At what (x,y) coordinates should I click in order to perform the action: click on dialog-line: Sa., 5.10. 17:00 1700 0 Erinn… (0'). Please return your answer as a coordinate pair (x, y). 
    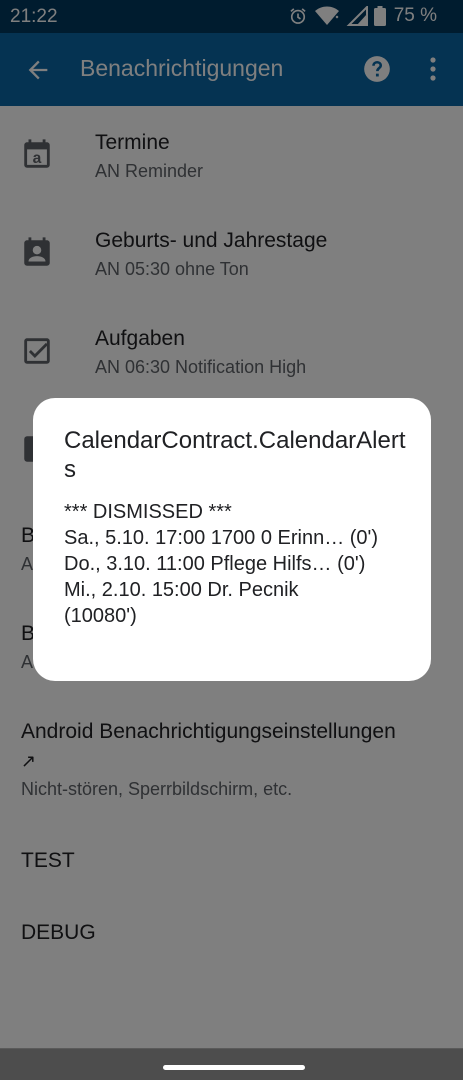
    Looking at the image, I should click on (221, 538).